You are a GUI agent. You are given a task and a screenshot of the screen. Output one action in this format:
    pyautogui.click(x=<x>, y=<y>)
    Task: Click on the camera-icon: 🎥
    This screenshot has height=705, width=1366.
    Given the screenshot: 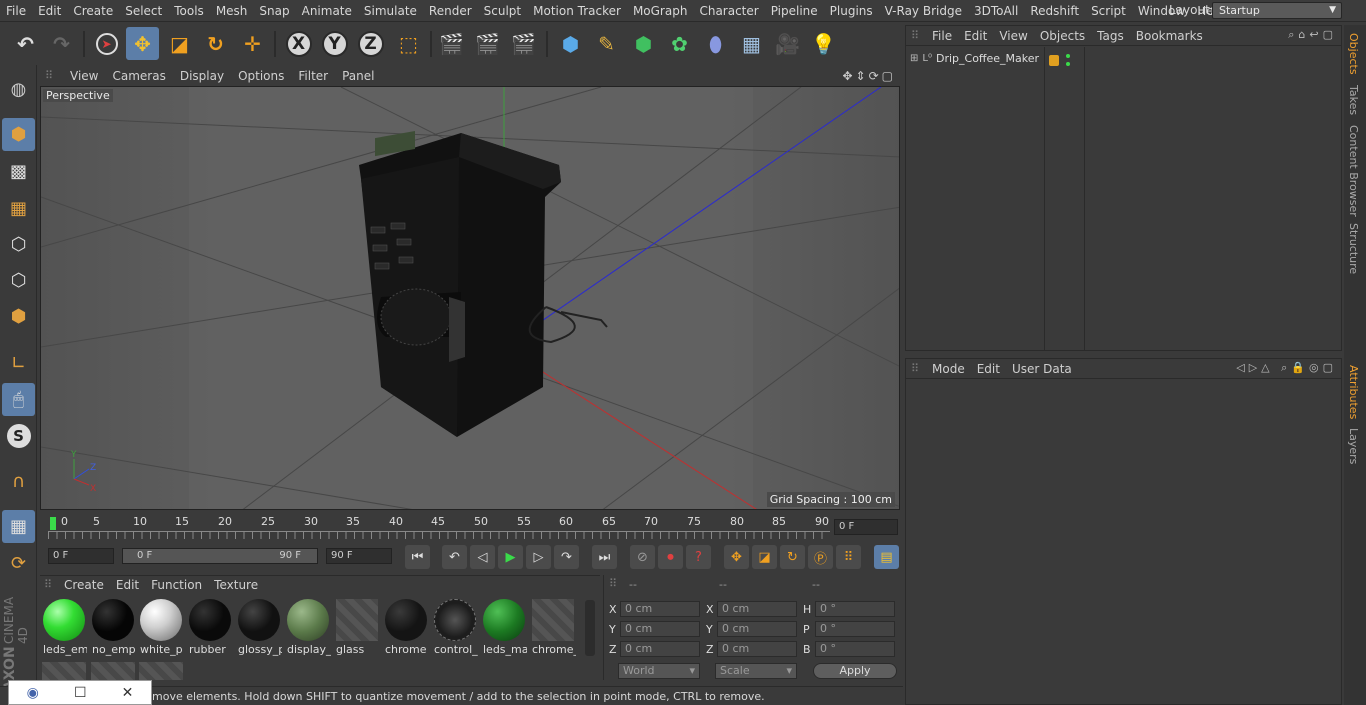 What is the action you would take?
    pyautogui.click(x=787, y=43)
    